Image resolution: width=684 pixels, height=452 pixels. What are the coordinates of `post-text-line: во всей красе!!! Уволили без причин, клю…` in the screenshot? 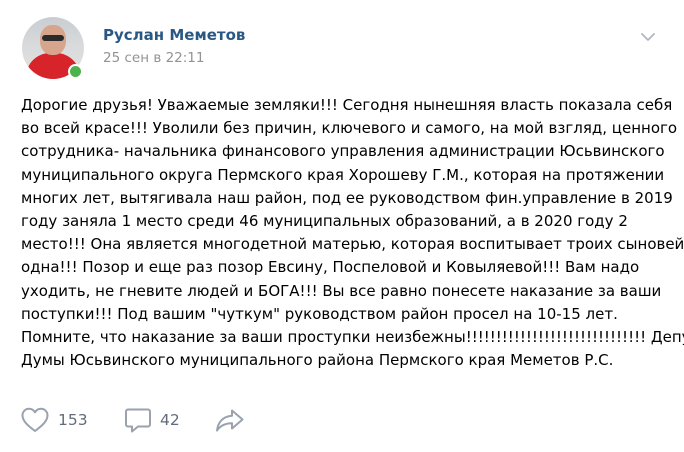 It's located at (349, 128).